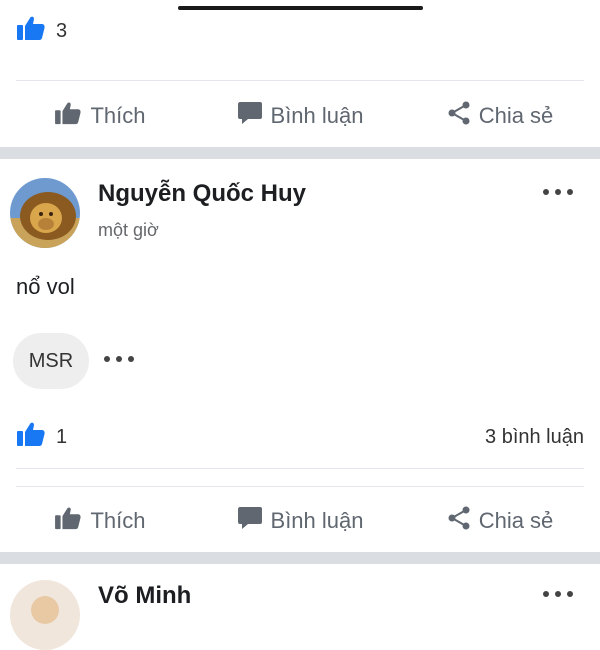 The image size is (600, 650). I want to click on post-like-count: 1, so click(62, 436).